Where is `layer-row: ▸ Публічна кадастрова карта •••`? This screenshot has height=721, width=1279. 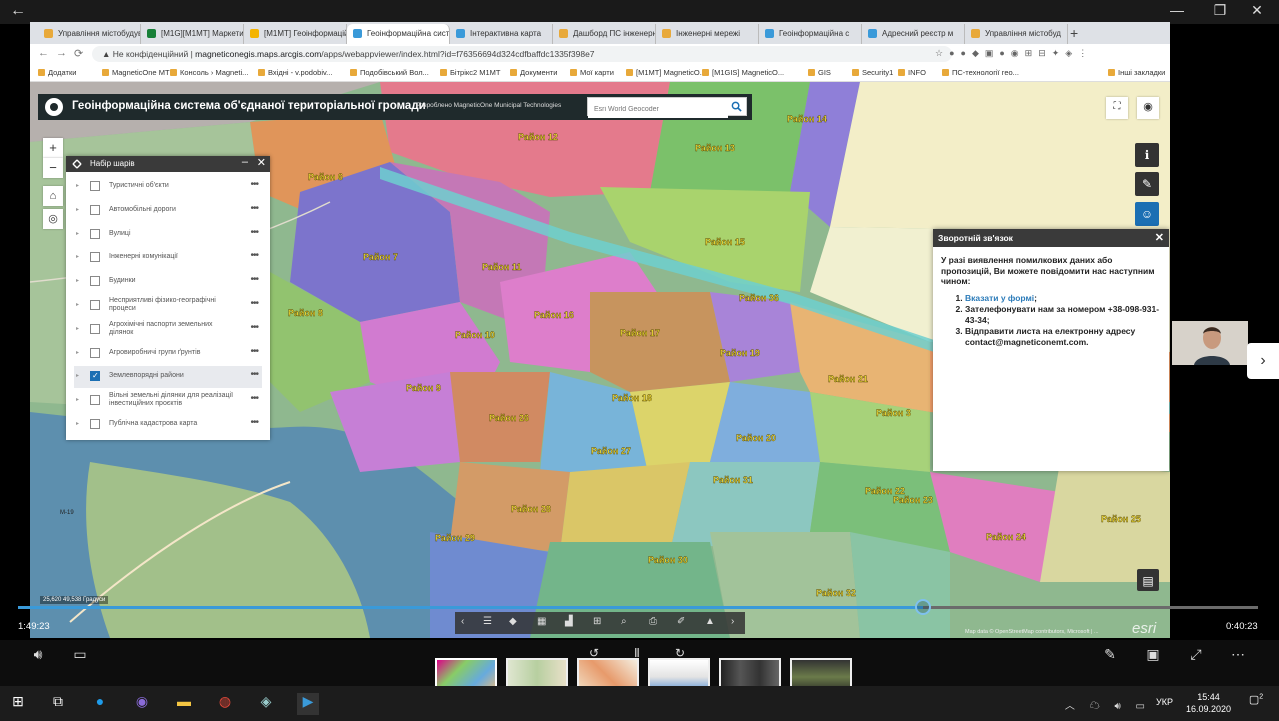 layer-row: ▸ Публічна кадастрова карта ••• is located at coordinates (168, 425).